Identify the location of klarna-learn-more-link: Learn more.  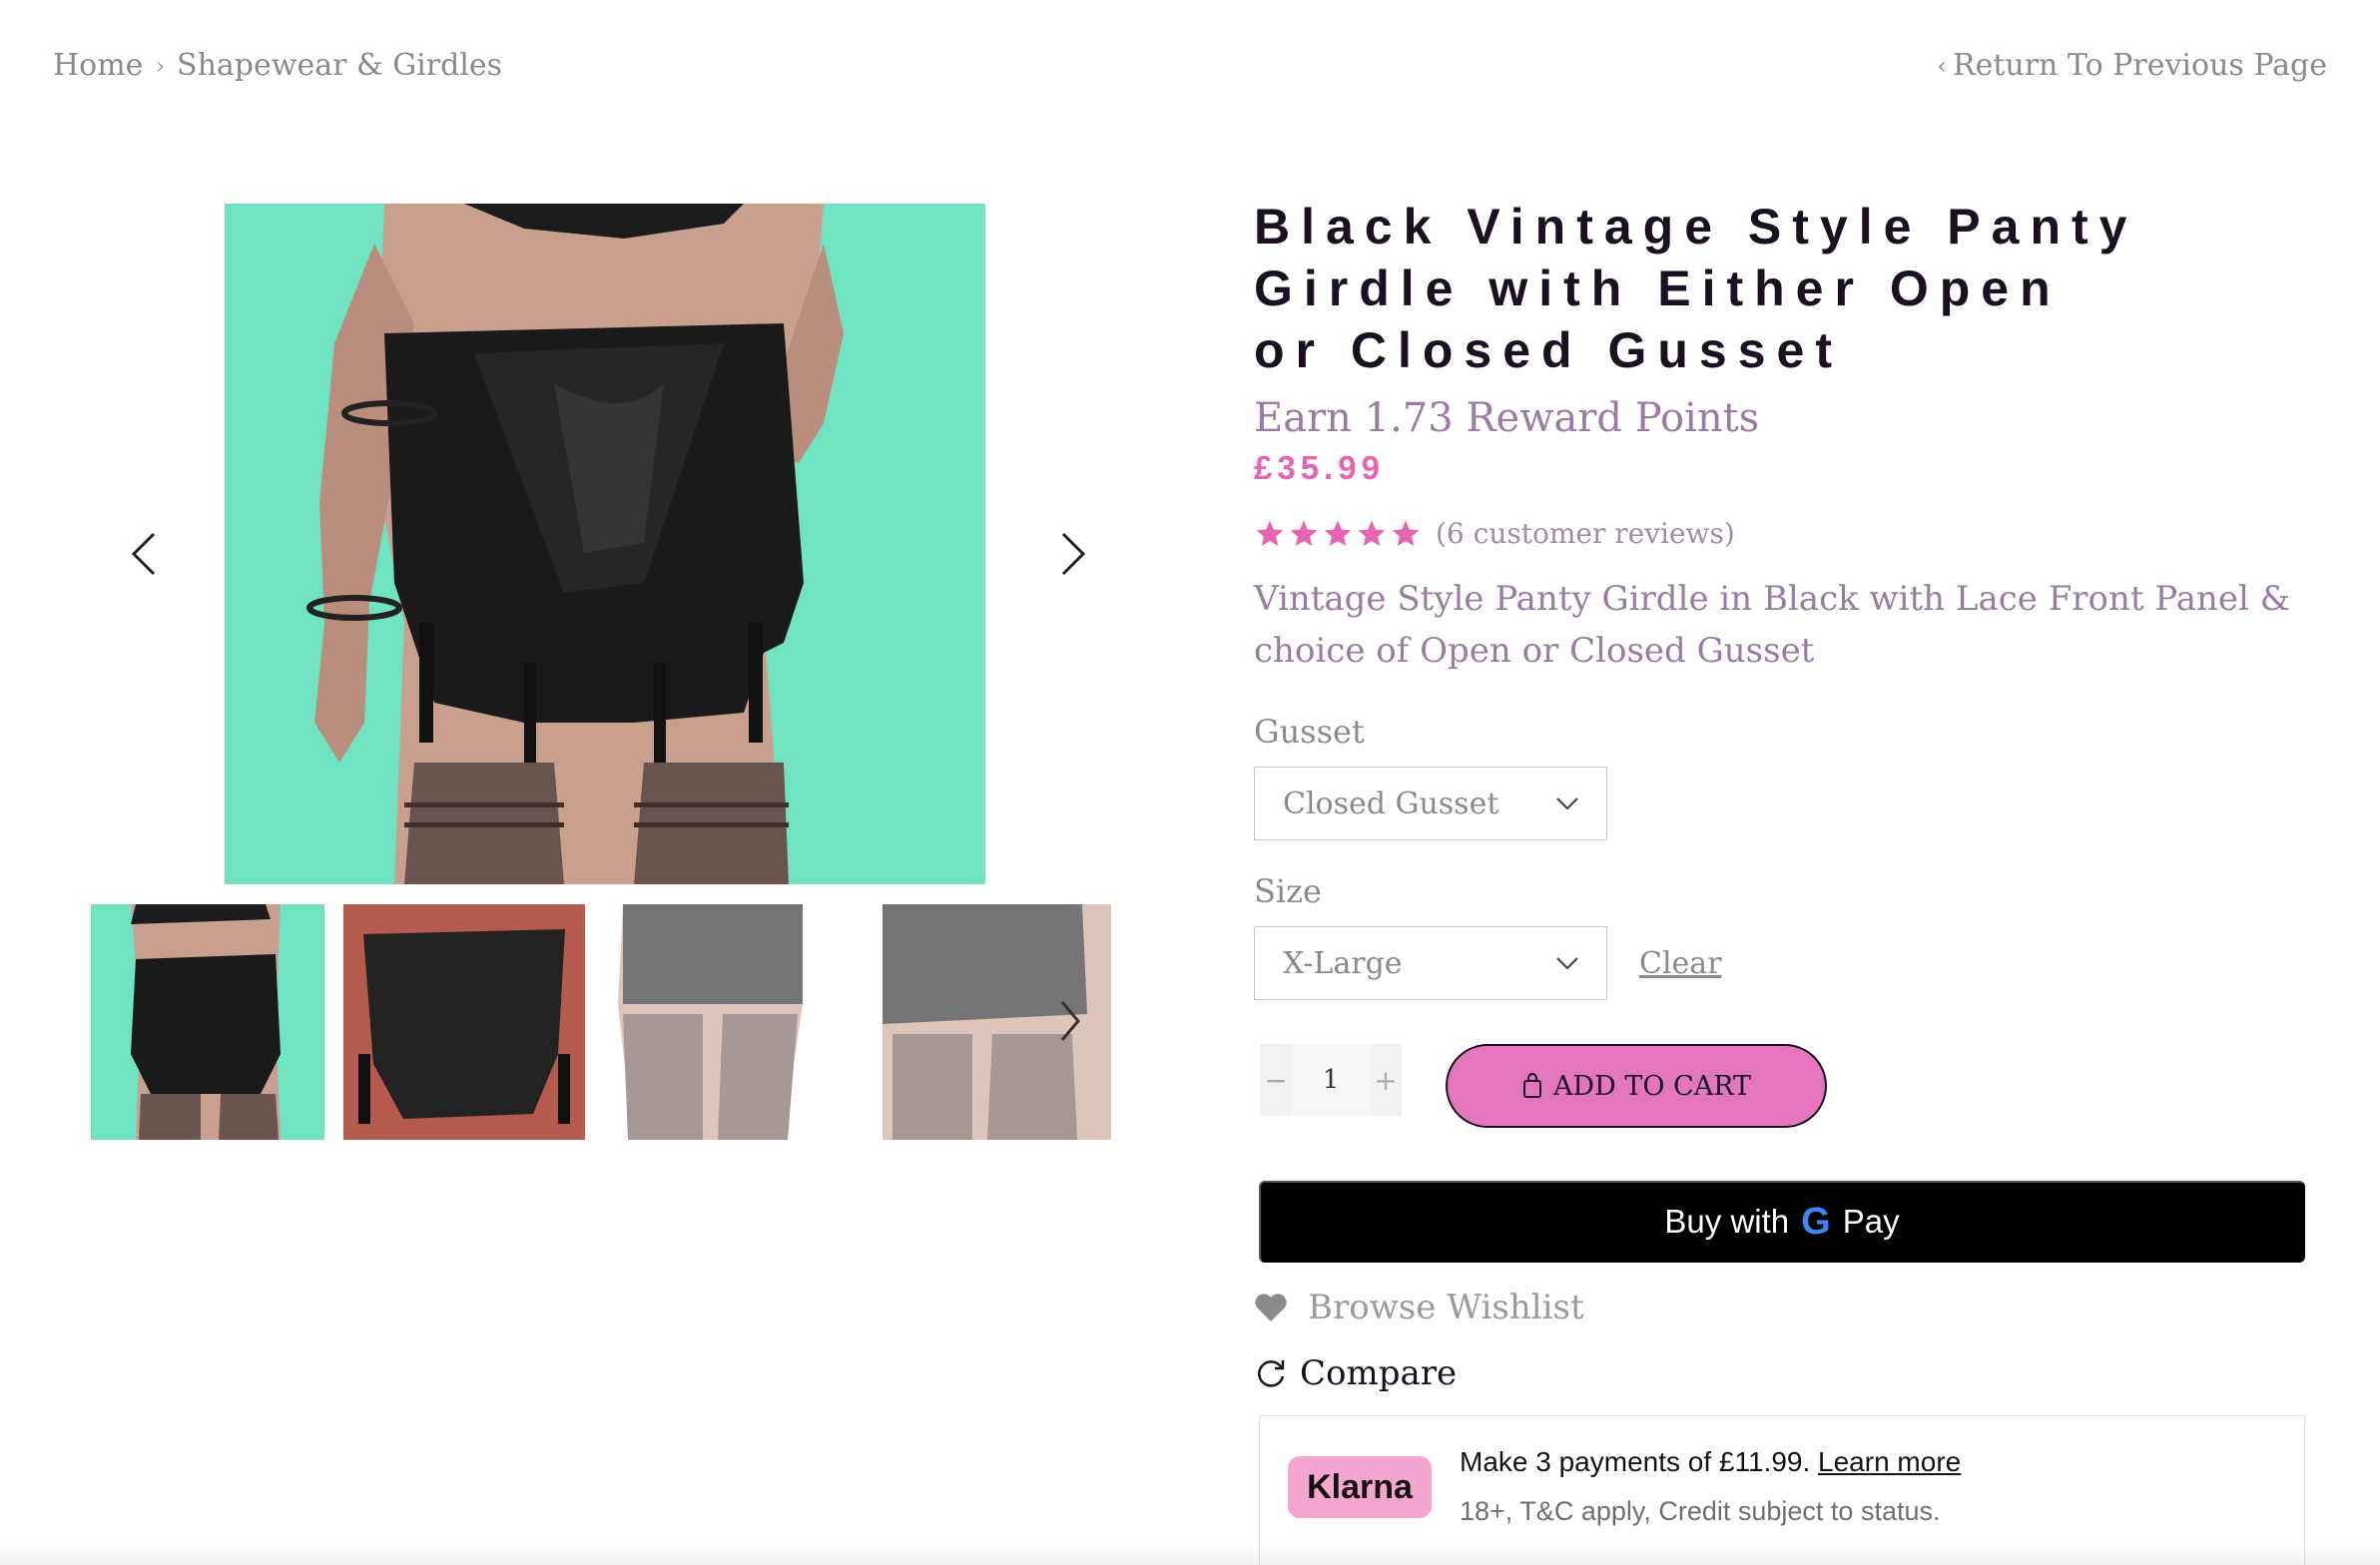
(1889, 1461).